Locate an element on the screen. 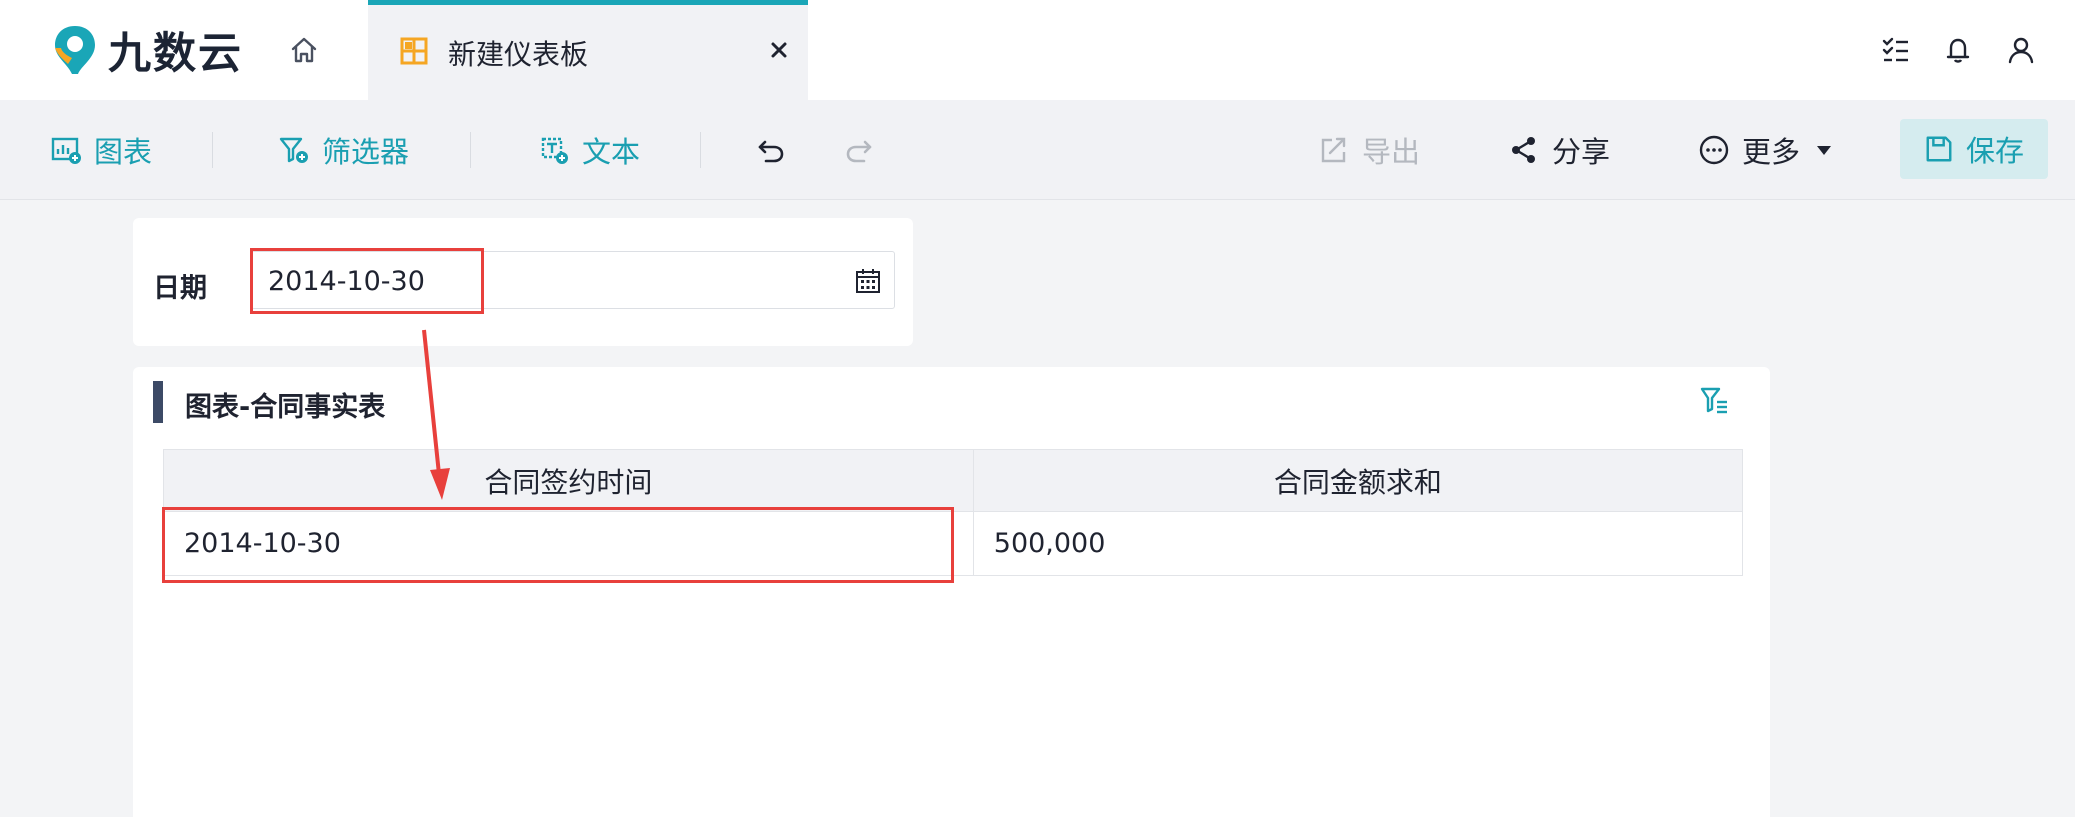 This screenshot has height=817, width=2075. save-label: 保存 is located at coordinates (1994, 151).